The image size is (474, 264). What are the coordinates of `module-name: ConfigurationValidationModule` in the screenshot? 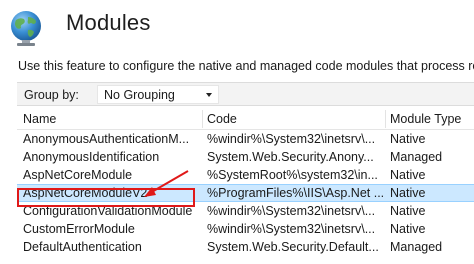 It's located at (108, 211).